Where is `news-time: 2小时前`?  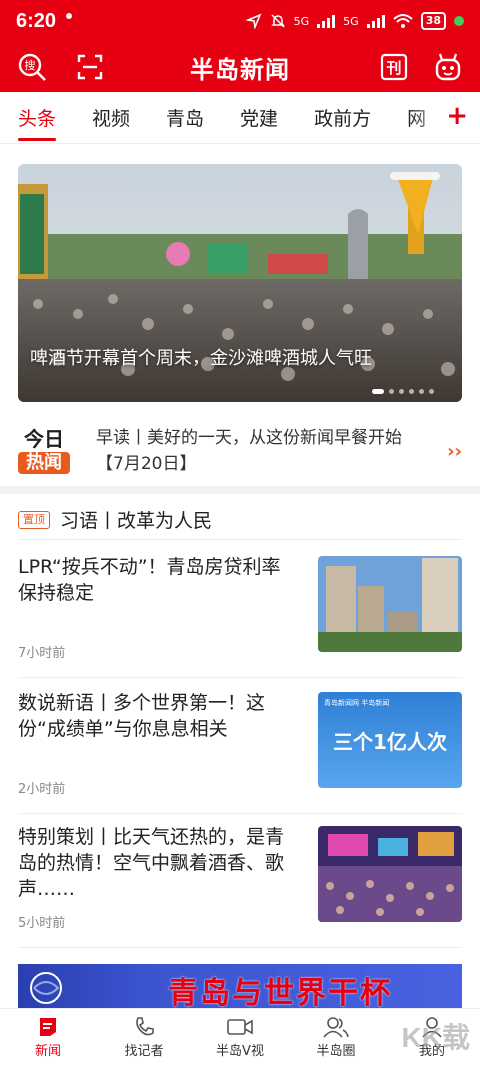 news-time: 2小时前 is located at coordinates (42, 789).